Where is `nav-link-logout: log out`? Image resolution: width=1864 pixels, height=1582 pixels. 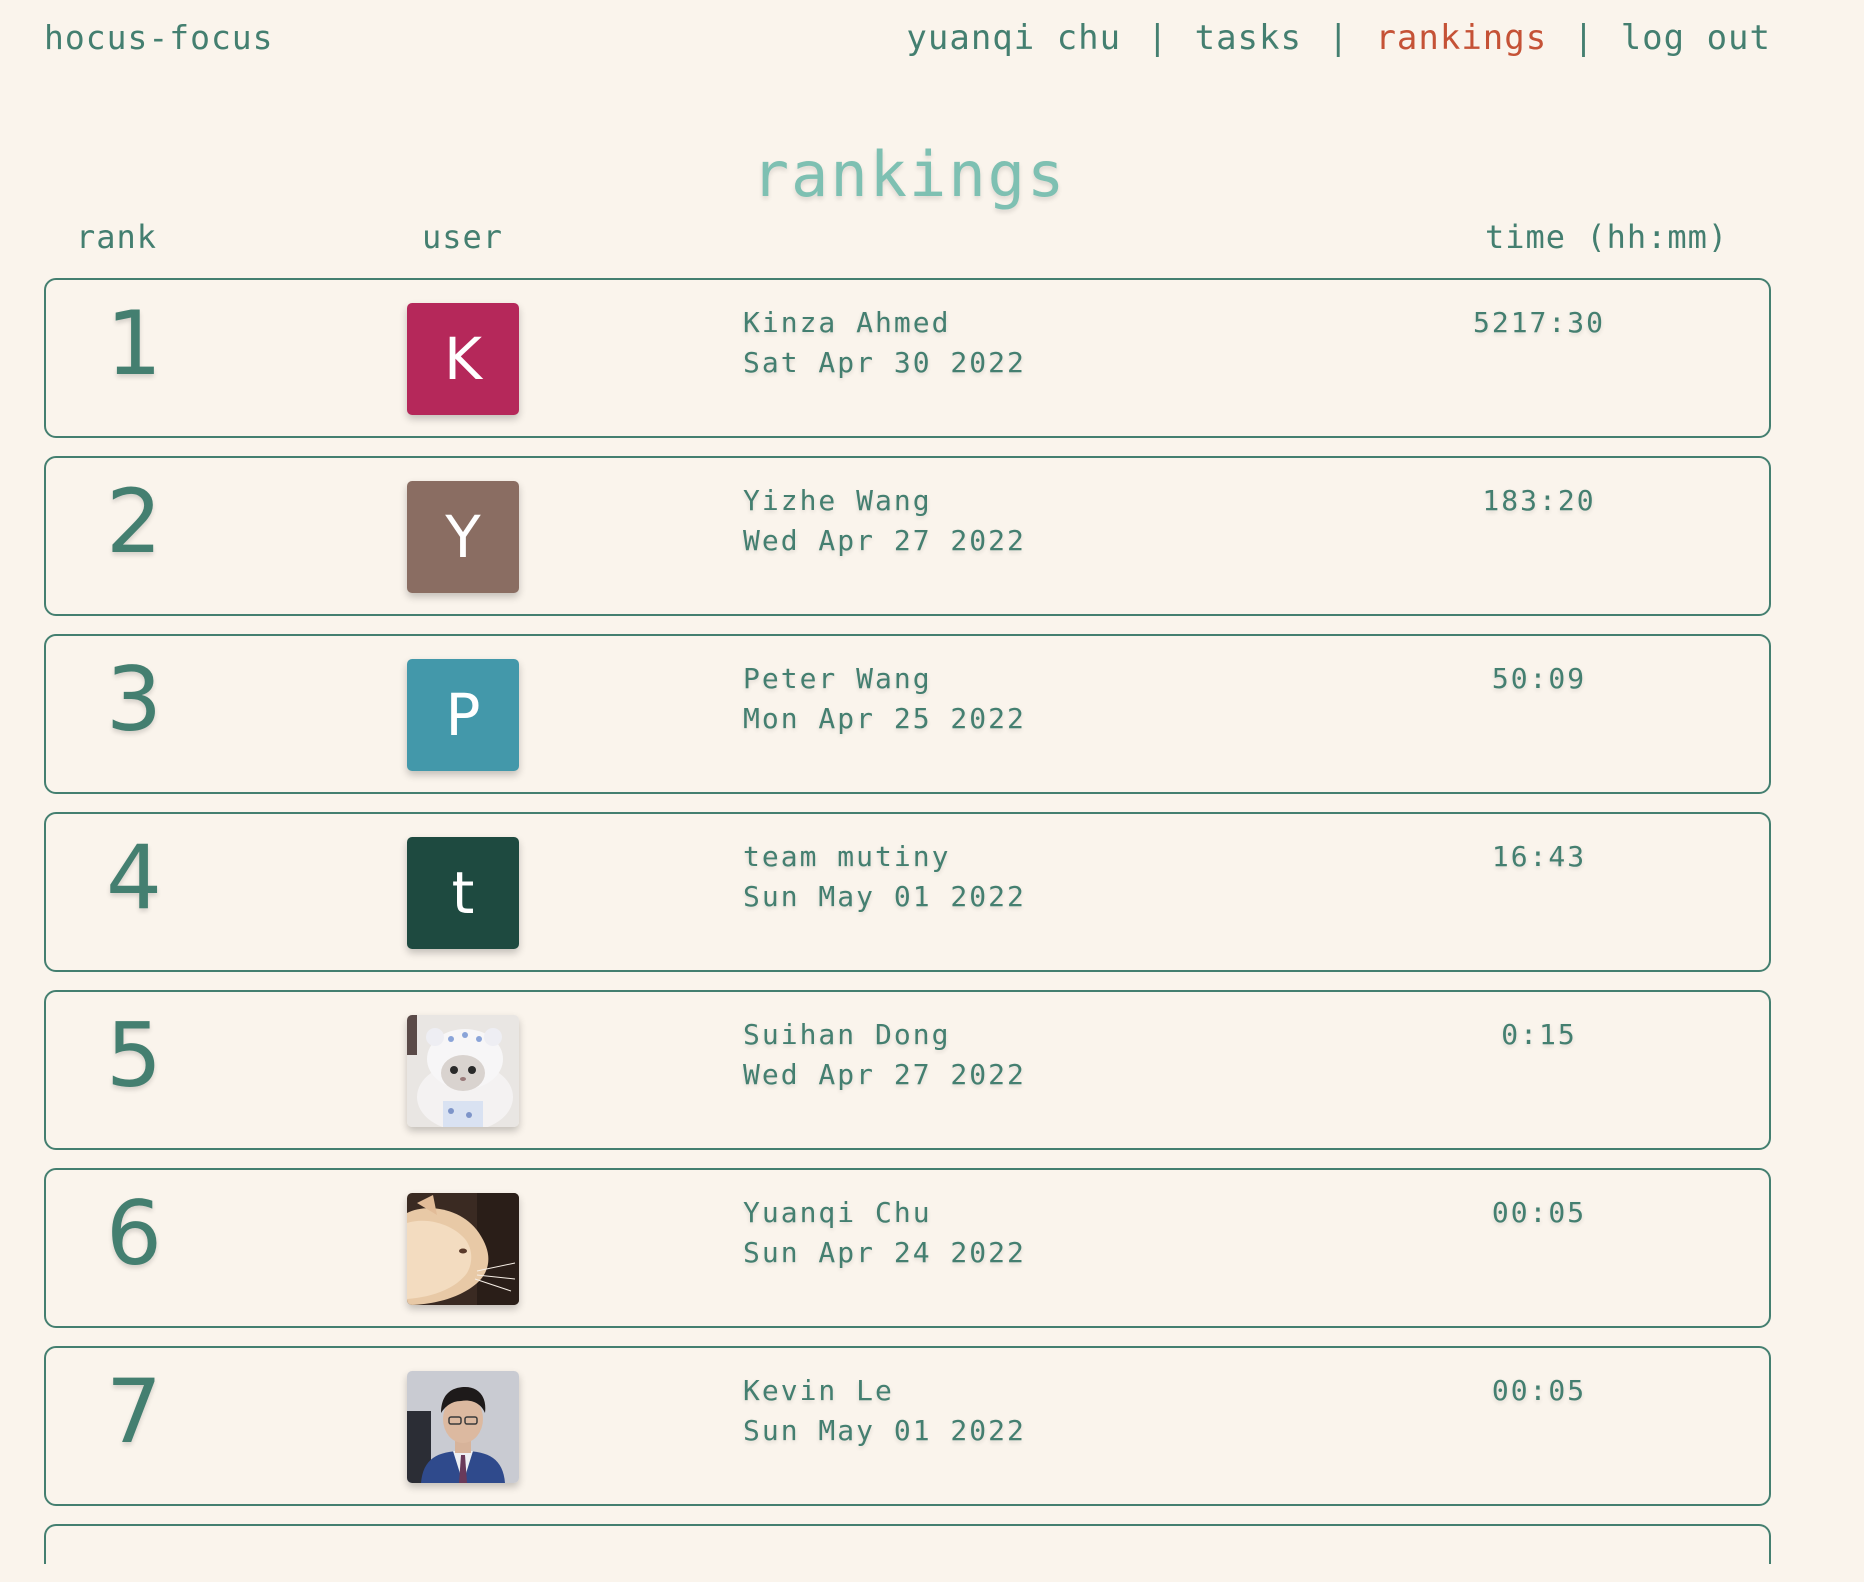 nav-link-logout: log out is located at coordinates (1696, 38).